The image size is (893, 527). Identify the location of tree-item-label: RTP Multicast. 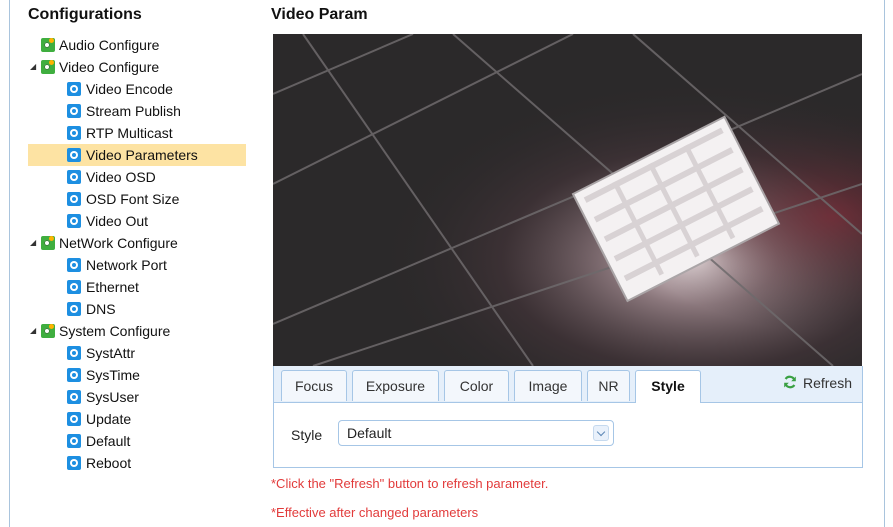
(129, 133).